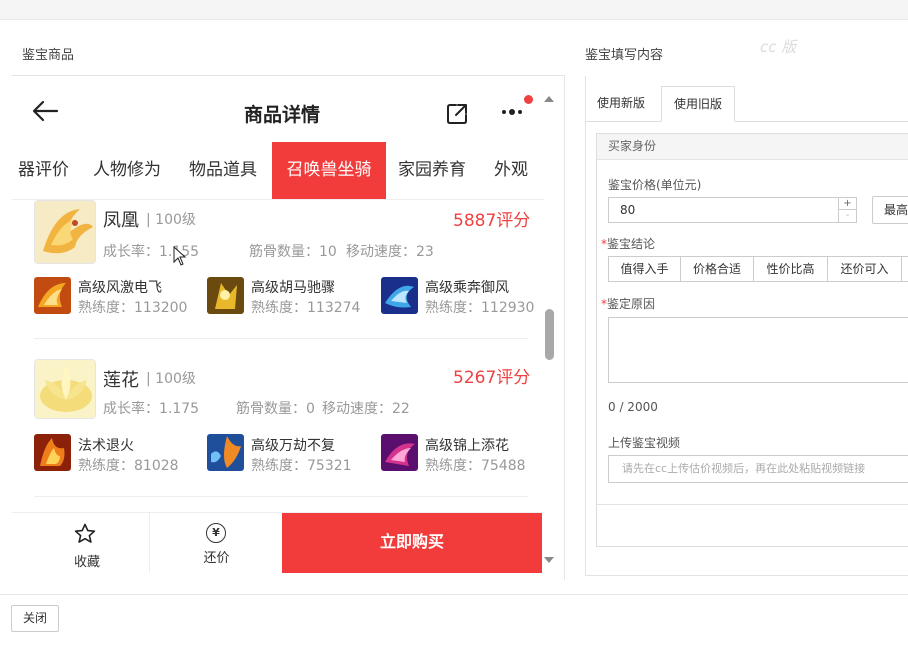 This screenshot has height=648, width=908. I want to click on bargain-button: ¥ 还价, so click(216, 543).